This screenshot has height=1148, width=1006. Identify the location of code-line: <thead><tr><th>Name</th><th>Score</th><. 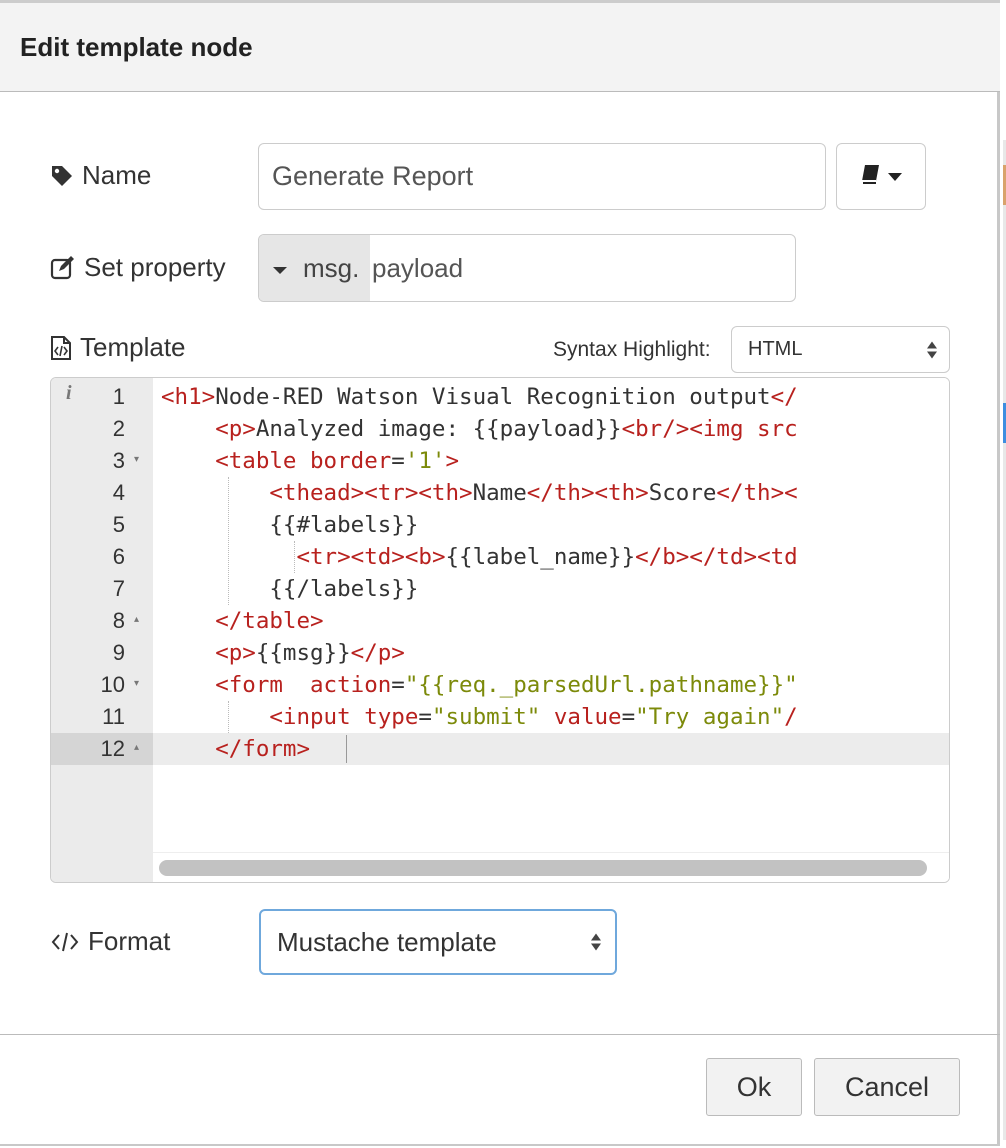
(551, 493).